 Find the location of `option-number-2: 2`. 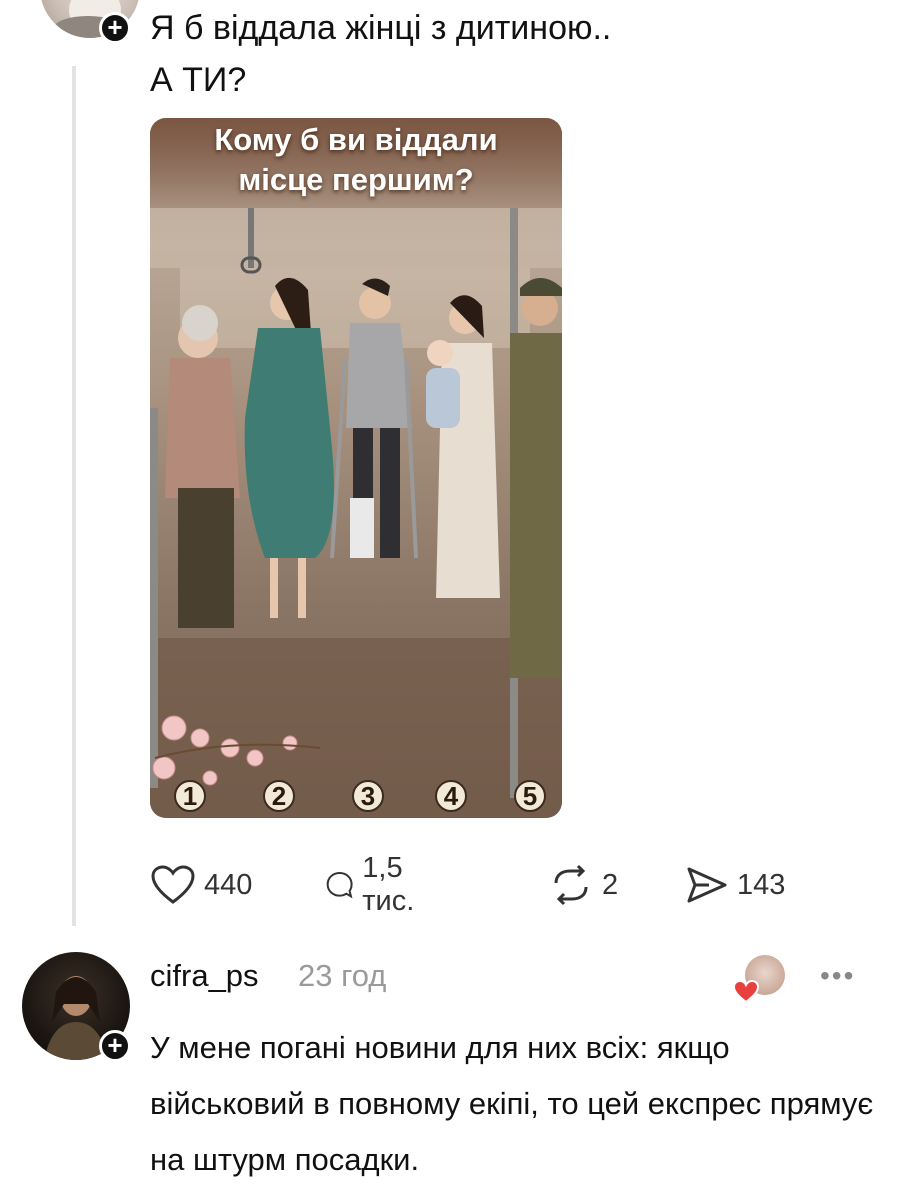

option-number-2: 2 is located at coordinates (279, 796).